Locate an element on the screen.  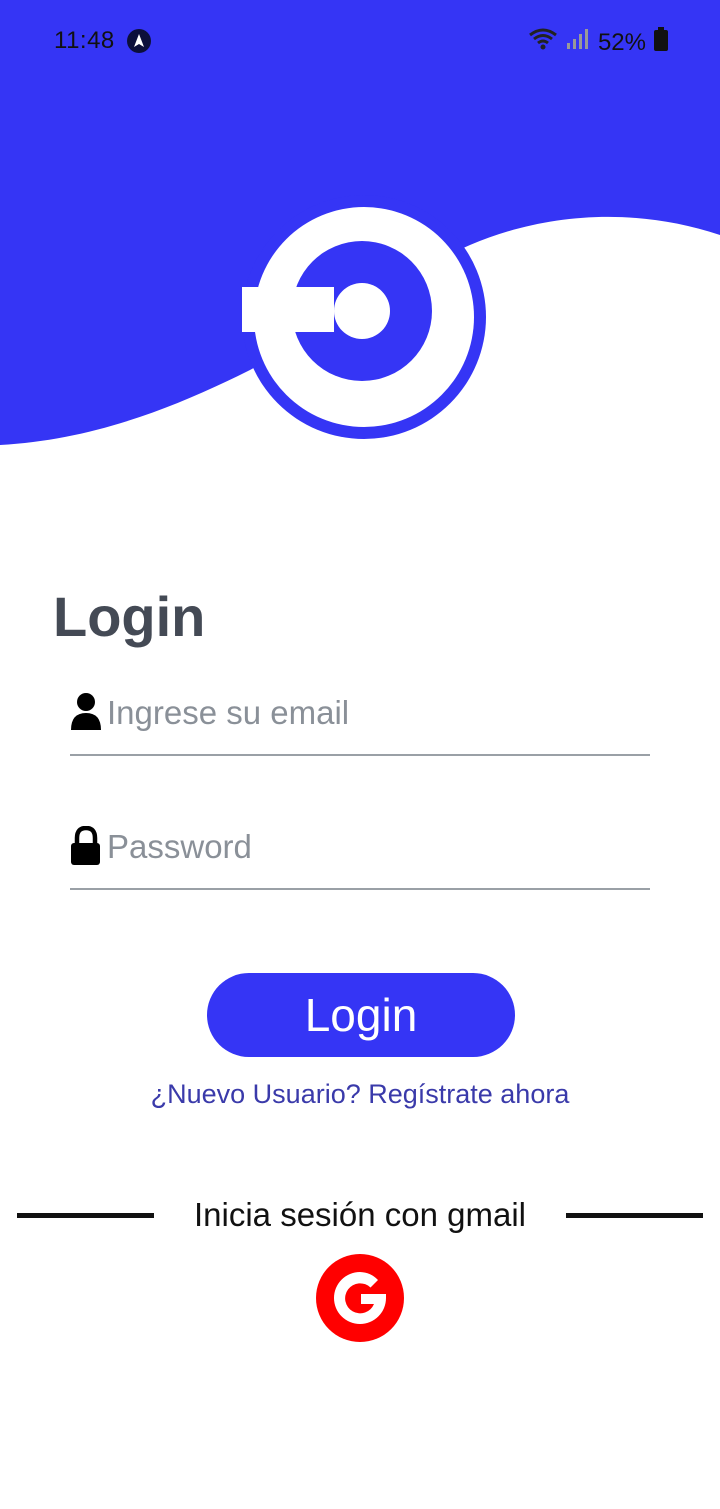
google-icon is located at coordinates (360, 1298).